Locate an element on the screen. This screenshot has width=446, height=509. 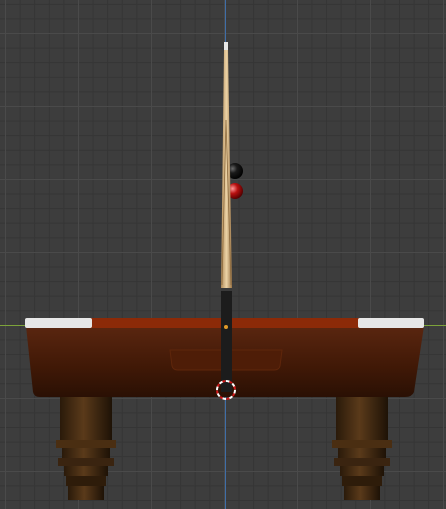
rail-cap-left is located at coordinates (58, 323).